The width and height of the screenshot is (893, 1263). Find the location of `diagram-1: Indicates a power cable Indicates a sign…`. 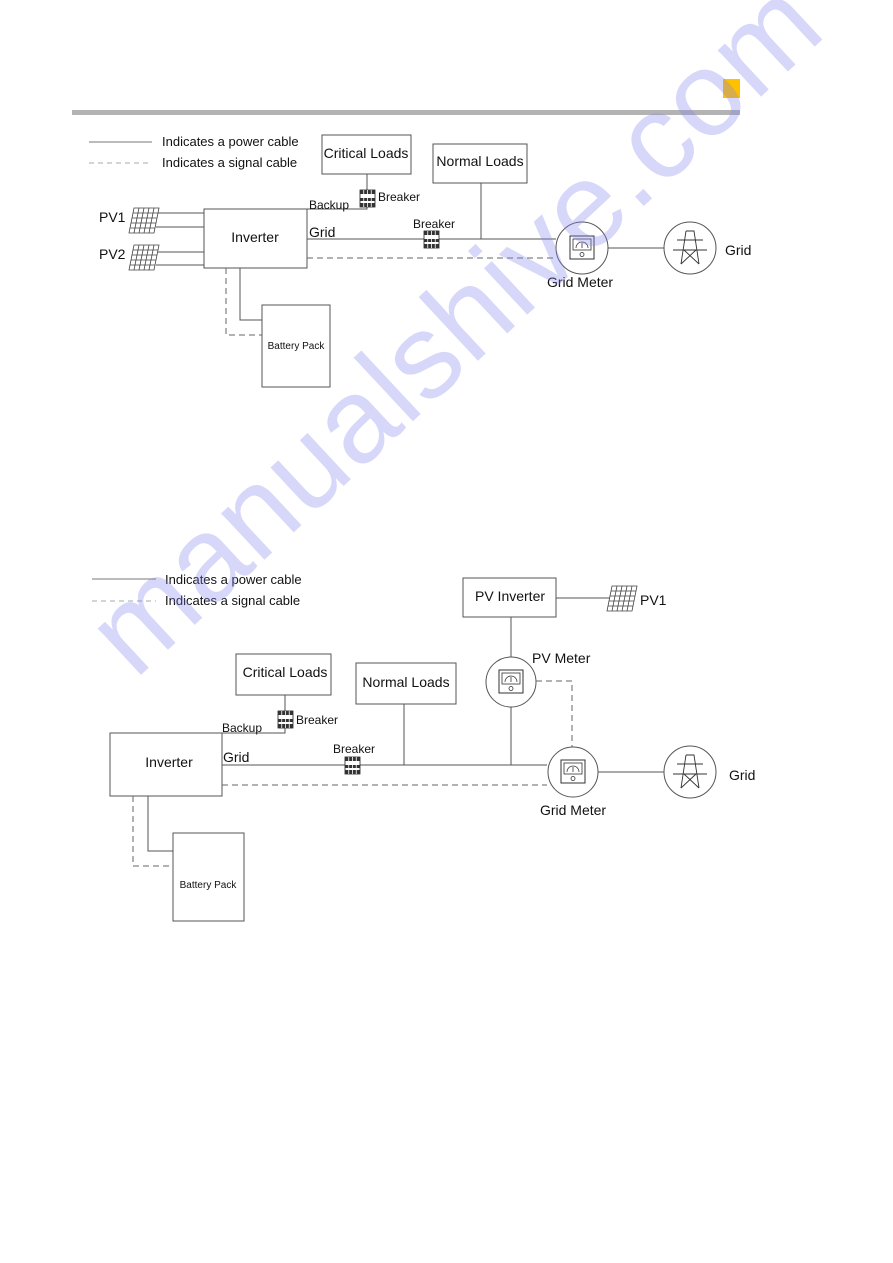

diagram-1: Indicates a power cable Indicates a sign… is located at coordinates (420, 261).